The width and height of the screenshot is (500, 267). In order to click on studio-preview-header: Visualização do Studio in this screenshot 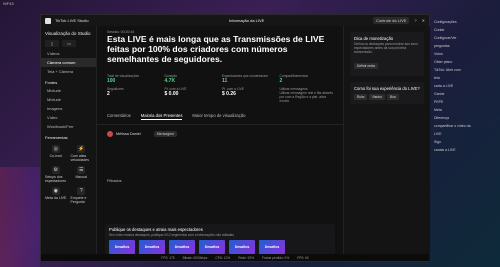, I will do `click(68, 33)`.